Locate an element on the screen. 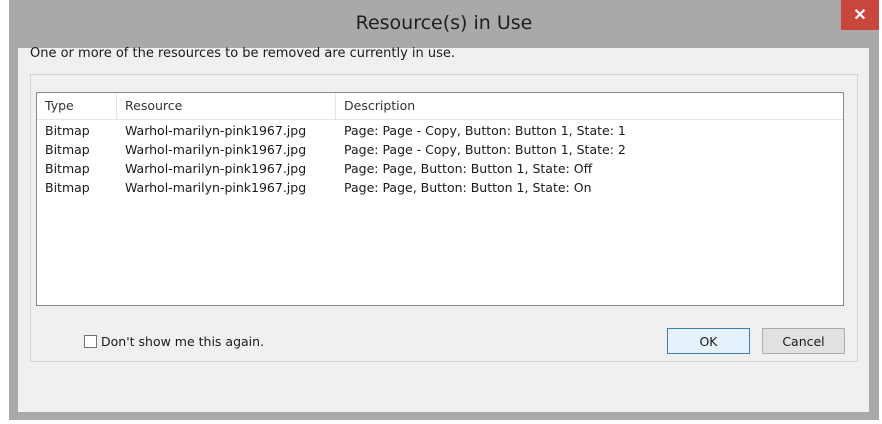 The width and height of the screenshot is (882, 424). ok-button: OK is located at coordinates (708, 341).